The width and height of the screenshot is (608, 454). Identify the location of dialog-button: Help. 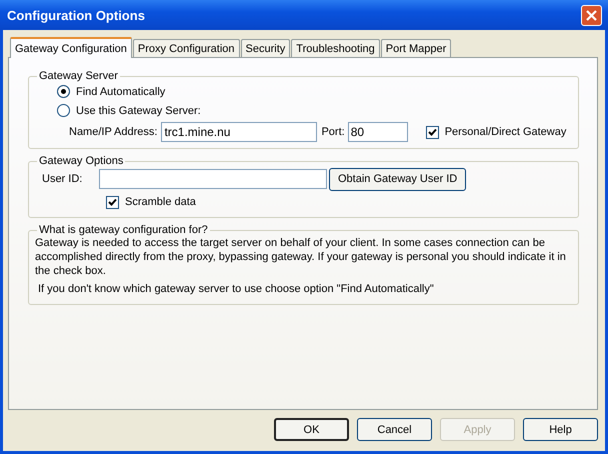
(560, 429).